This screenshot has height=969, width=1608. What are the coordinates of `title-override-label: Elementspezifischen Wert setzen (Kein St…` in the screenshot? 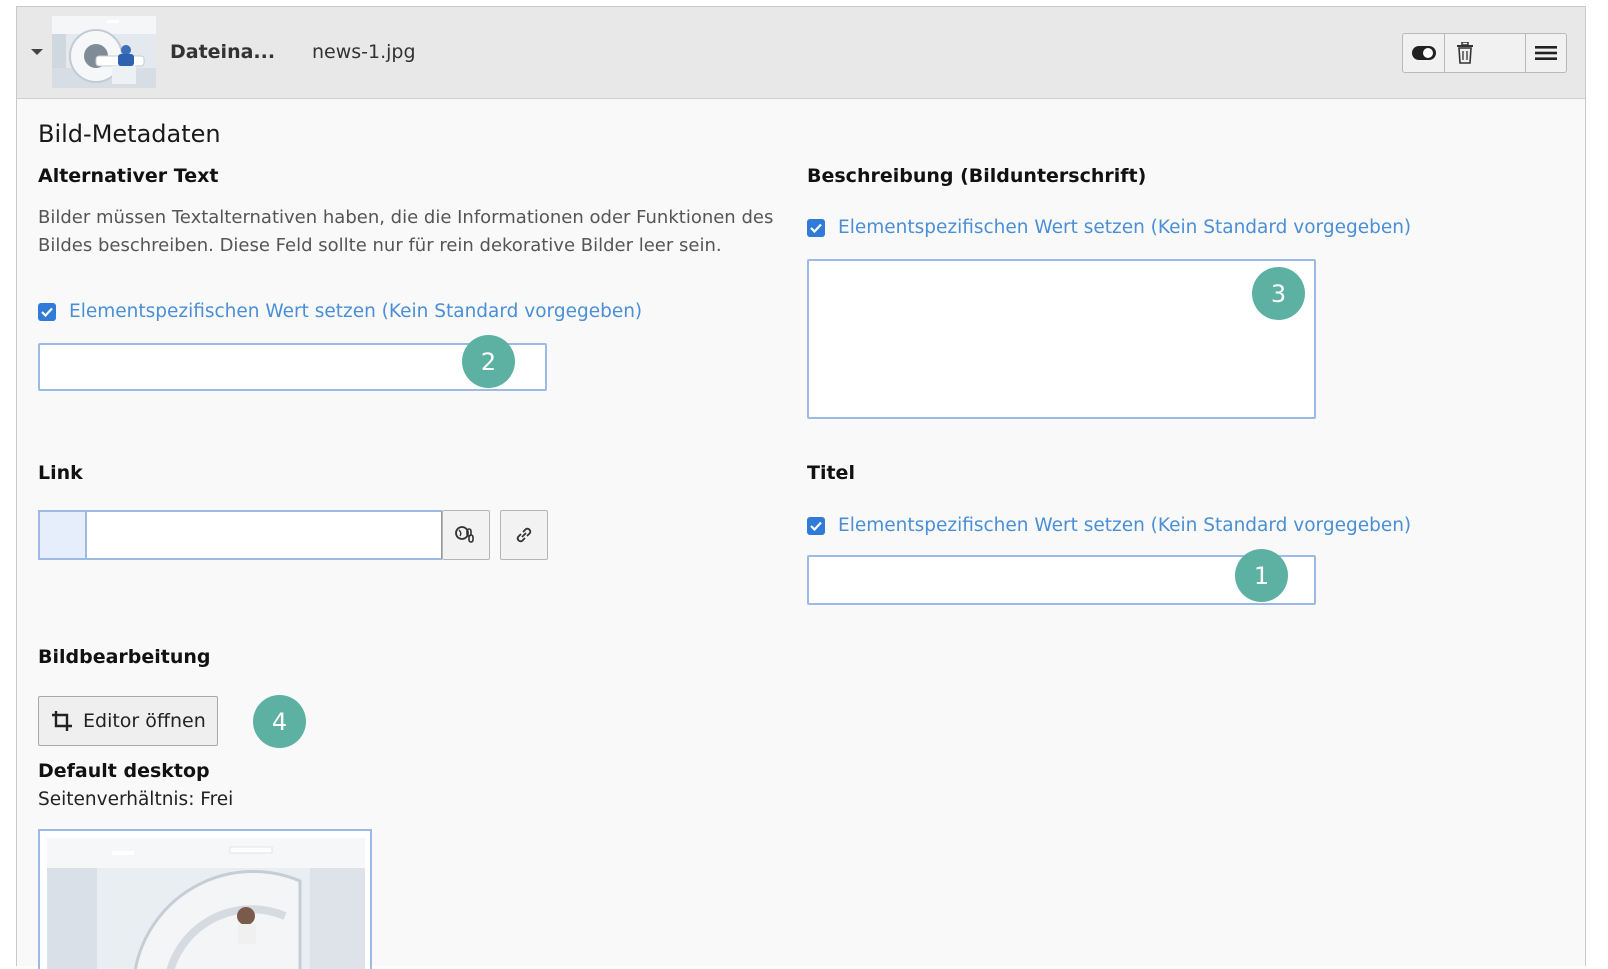 It's located at (1125, 525).